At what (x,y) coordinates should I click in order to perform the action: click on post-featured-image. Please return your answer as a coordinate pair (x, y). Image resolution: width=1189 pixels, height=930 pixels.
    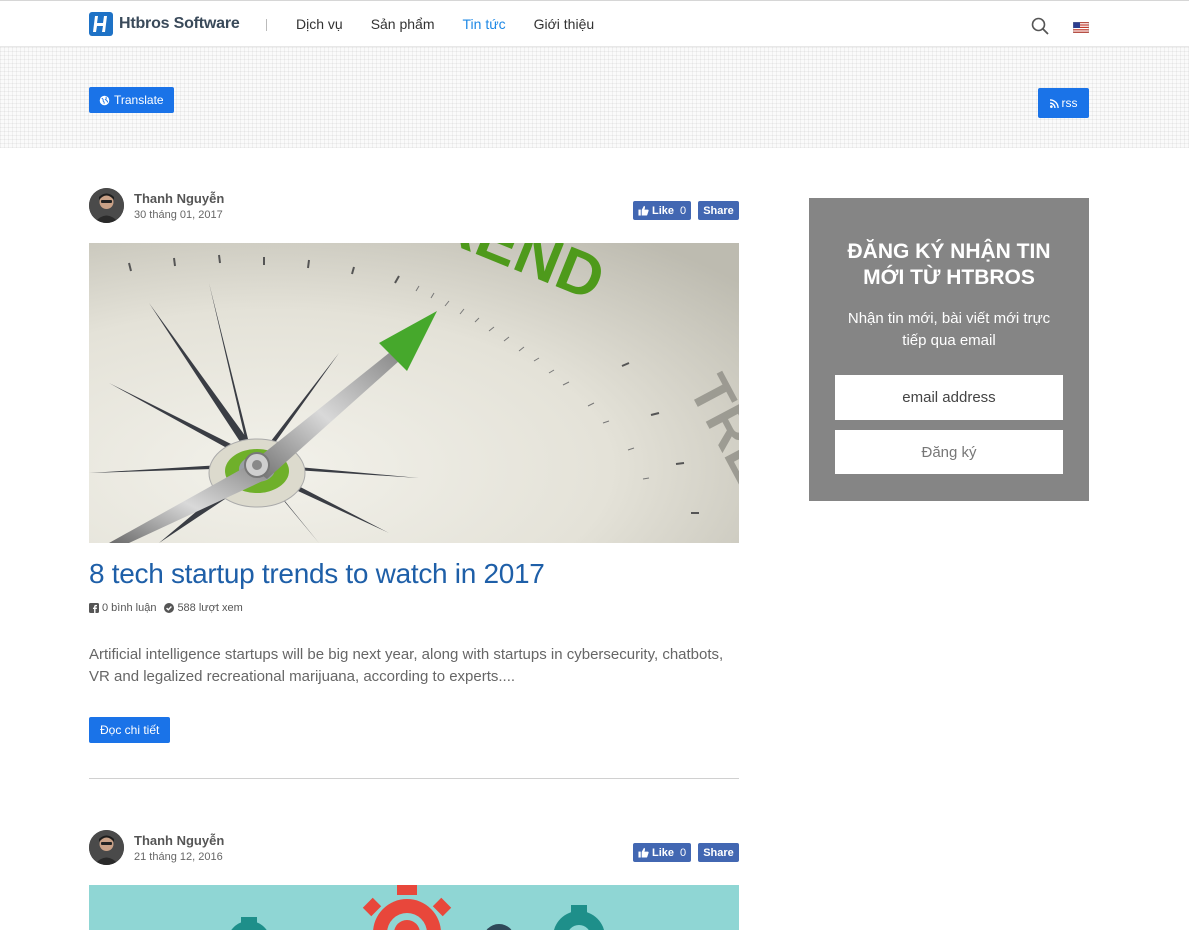
    Looking at the image, I should click on (414, 907).